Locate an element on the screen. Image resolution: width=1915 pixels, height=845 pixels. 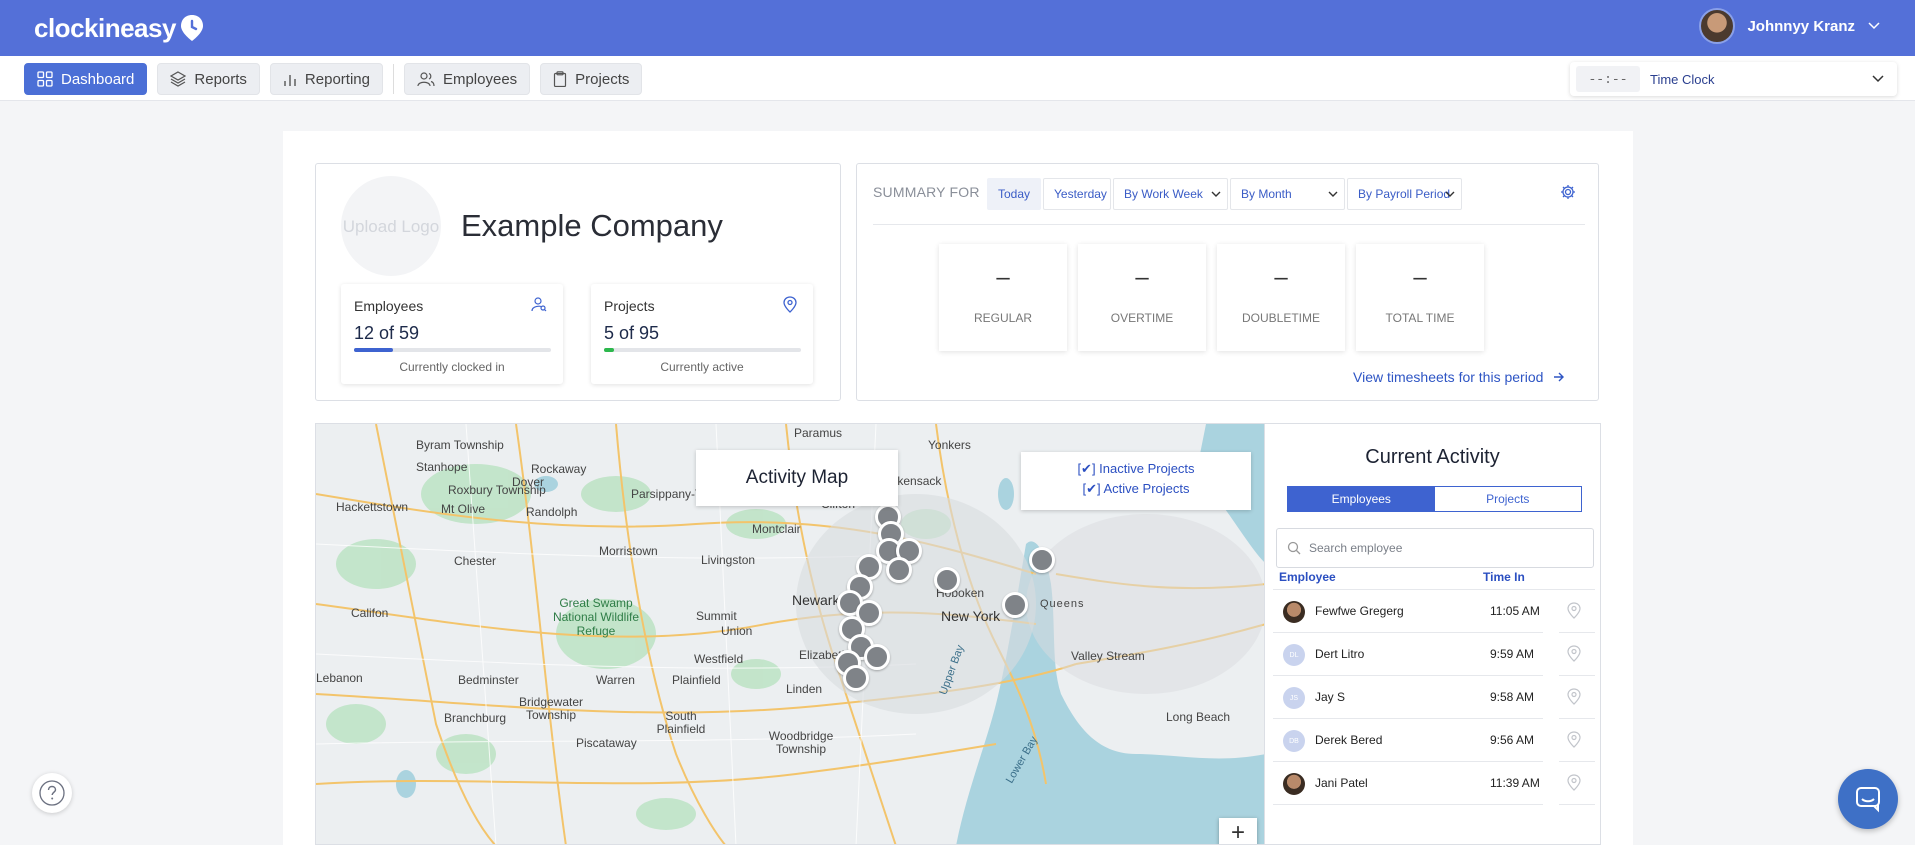
employees-stat-label: Employees is located at coordinates (389, 306).